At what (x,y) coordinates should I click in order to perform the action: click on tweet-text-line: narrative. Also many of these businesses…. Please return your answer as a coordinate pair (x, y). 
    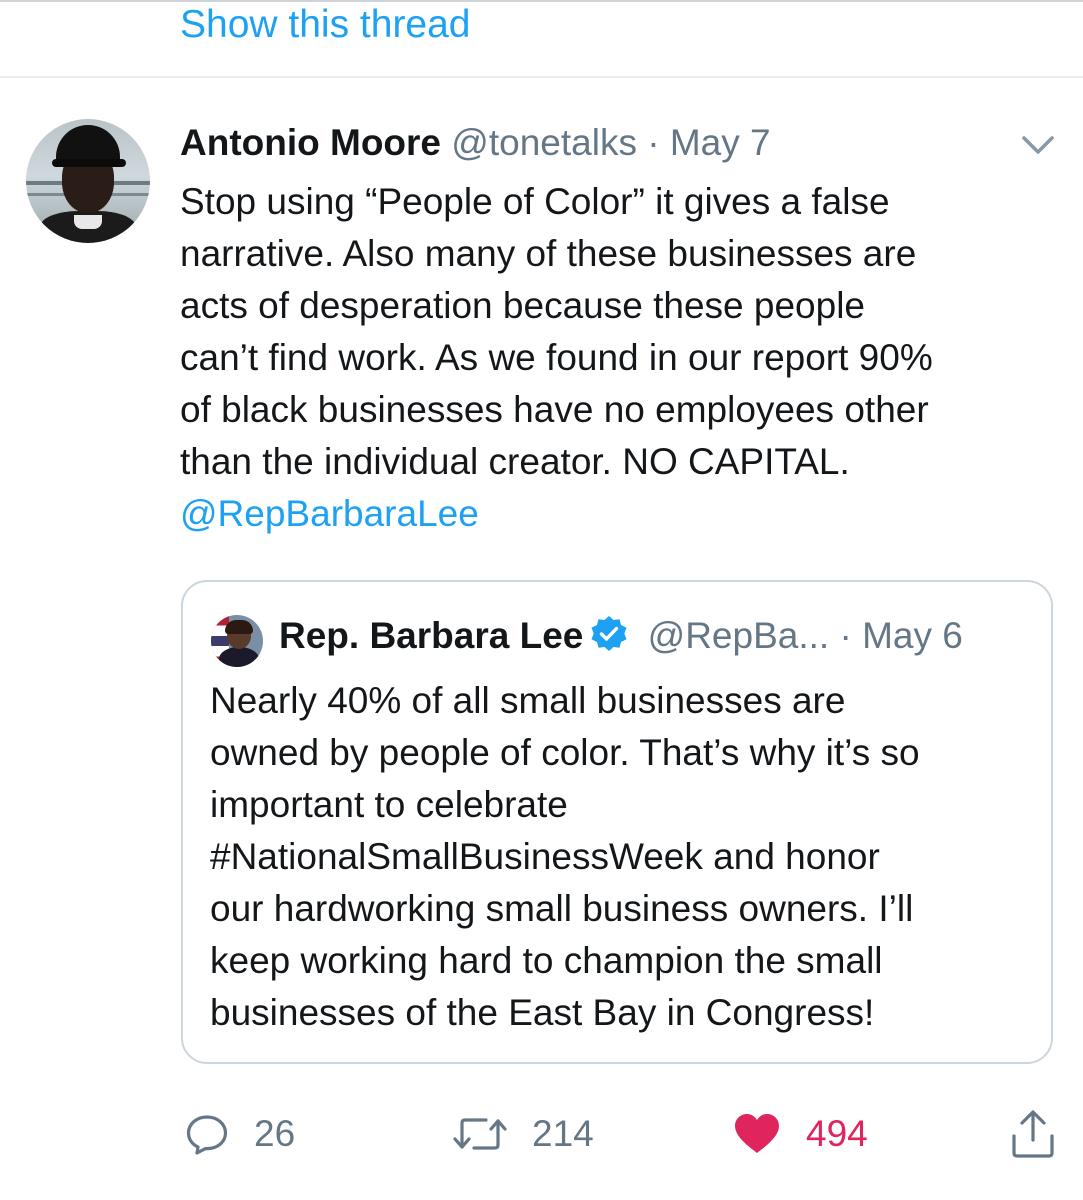
    Looking at the image, I should click on (548, 253).